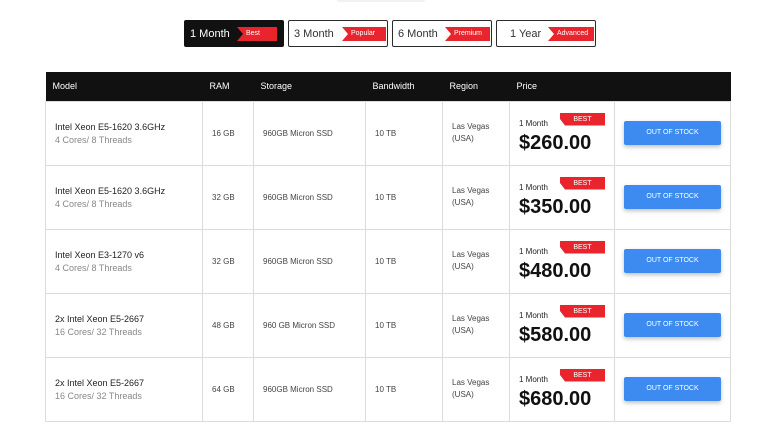 This screenshot has width=764, height=443. Describe the element at coordinates (672, 86) in the screenshot. I see `column-header-action` at that location.